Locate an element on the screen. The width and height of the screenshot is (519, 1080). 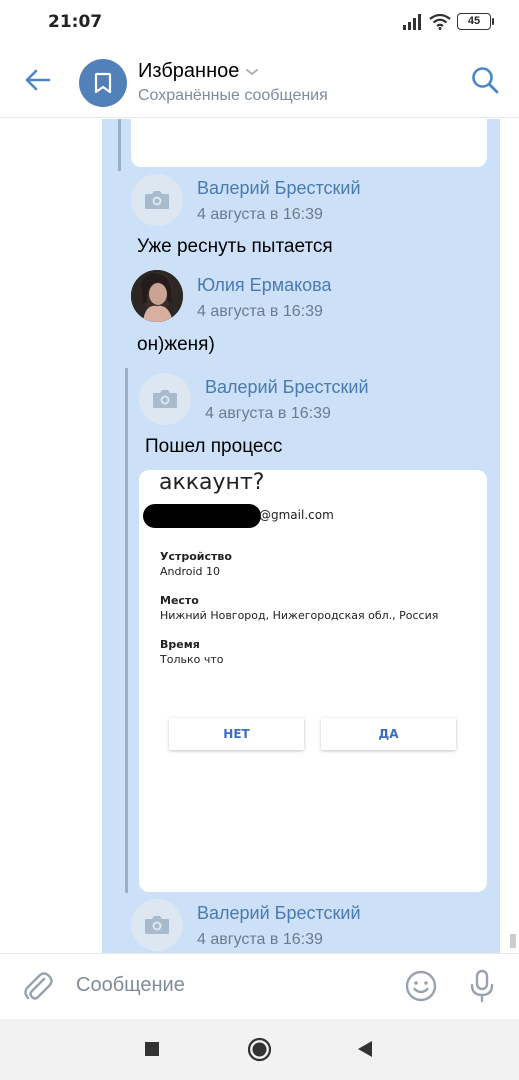
forward-line is located at coordinates (119, 145).